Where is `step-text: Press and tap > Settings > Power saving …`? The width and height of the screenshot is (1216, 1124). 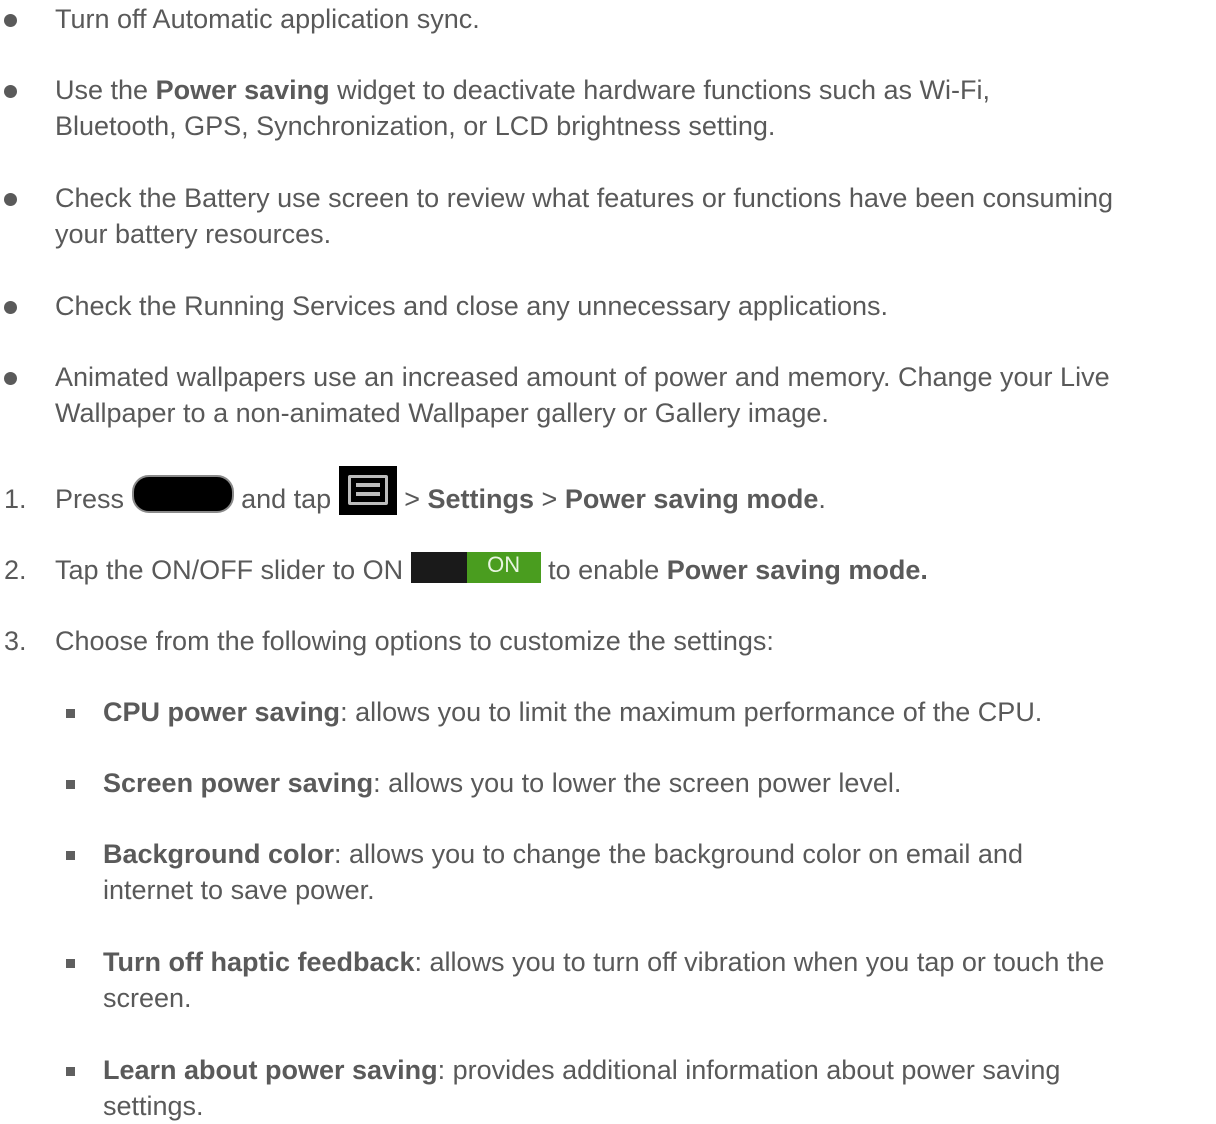 step-text: Press and tap > Settings > Power saving … is located at coordinates (634, 491).